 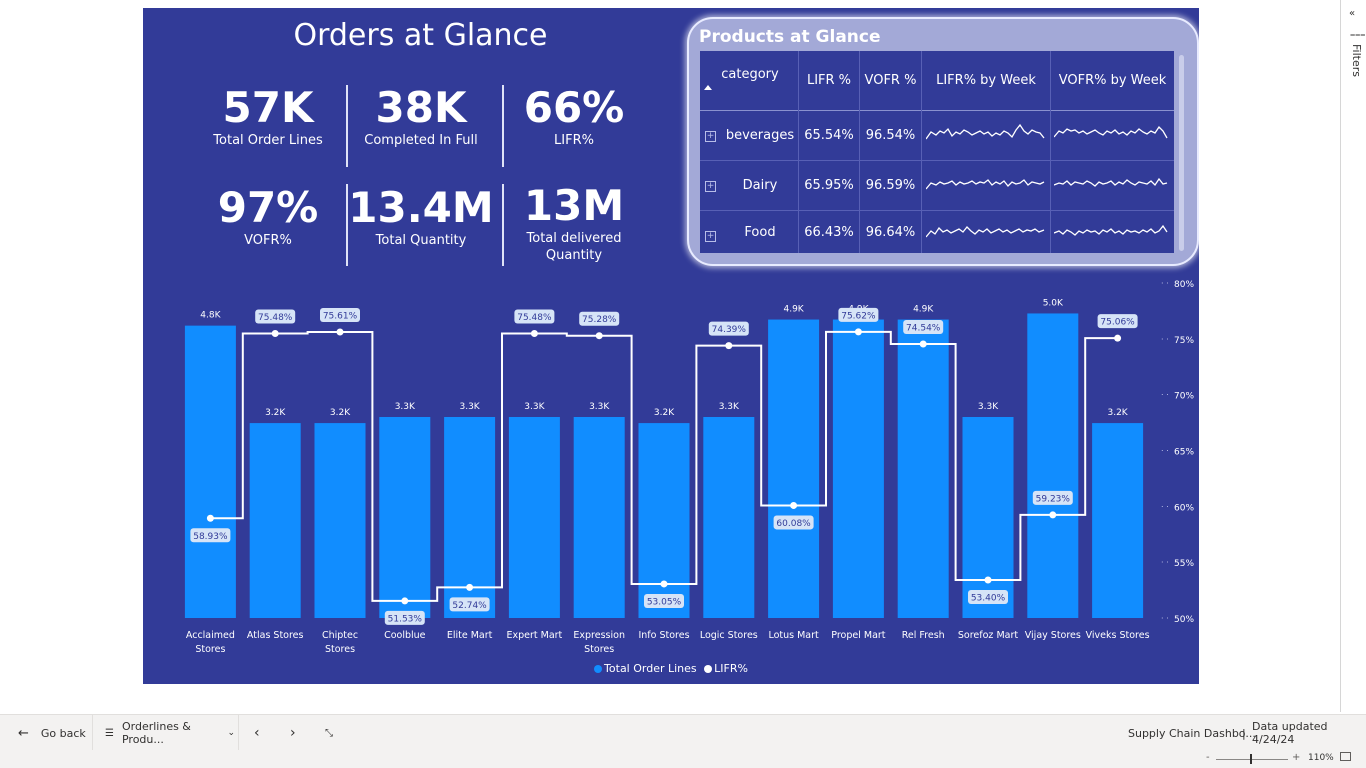 What do you see at coordinates (599, 635) in the screenshot?
I see `x-axis-tick-label-line1: Expression` at bounding box center [599, 635].